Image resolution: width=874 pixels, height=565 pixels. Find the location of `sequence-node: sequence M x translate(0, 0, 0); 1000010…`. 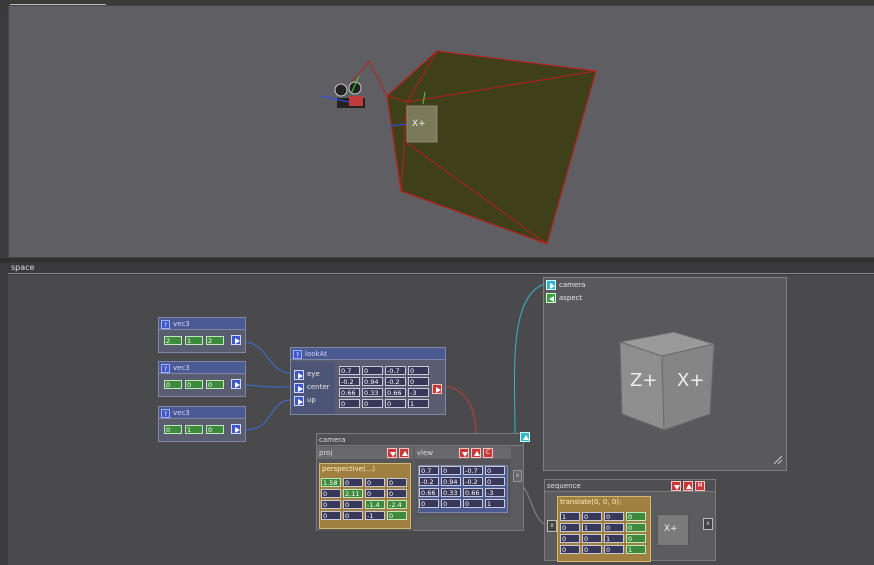

sequence-node: sequence M x translate(0, 0, 0); 1000010… is located at coordinates (630, 520).